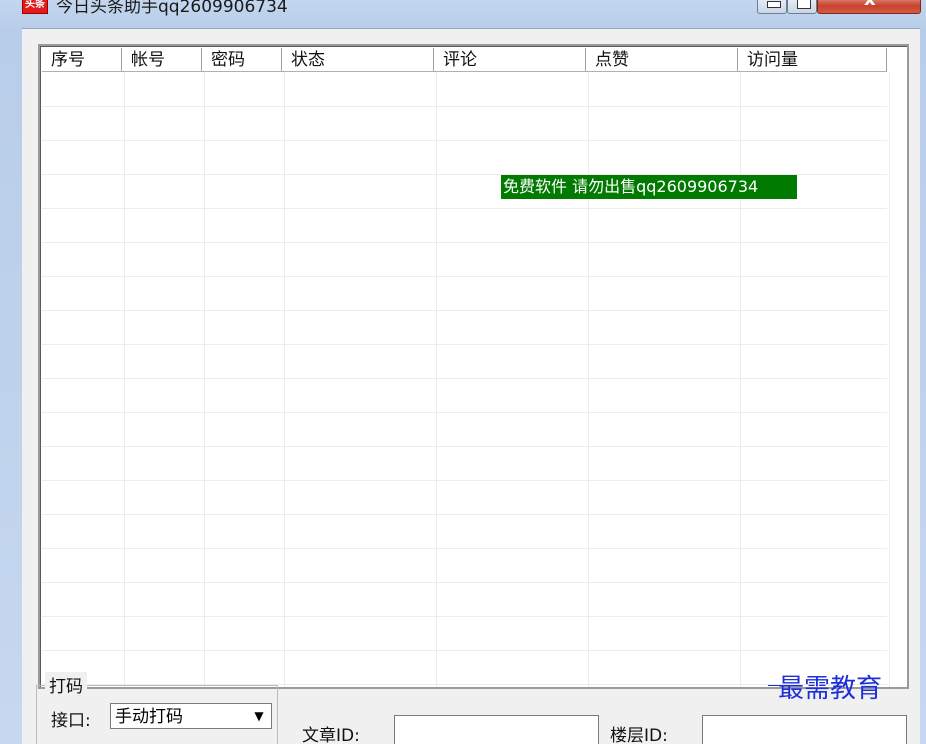 Image resolution: width=926 pixels, height=744 pixels. I want to click on chevron-down-icon: ▼, so click(259, 716).